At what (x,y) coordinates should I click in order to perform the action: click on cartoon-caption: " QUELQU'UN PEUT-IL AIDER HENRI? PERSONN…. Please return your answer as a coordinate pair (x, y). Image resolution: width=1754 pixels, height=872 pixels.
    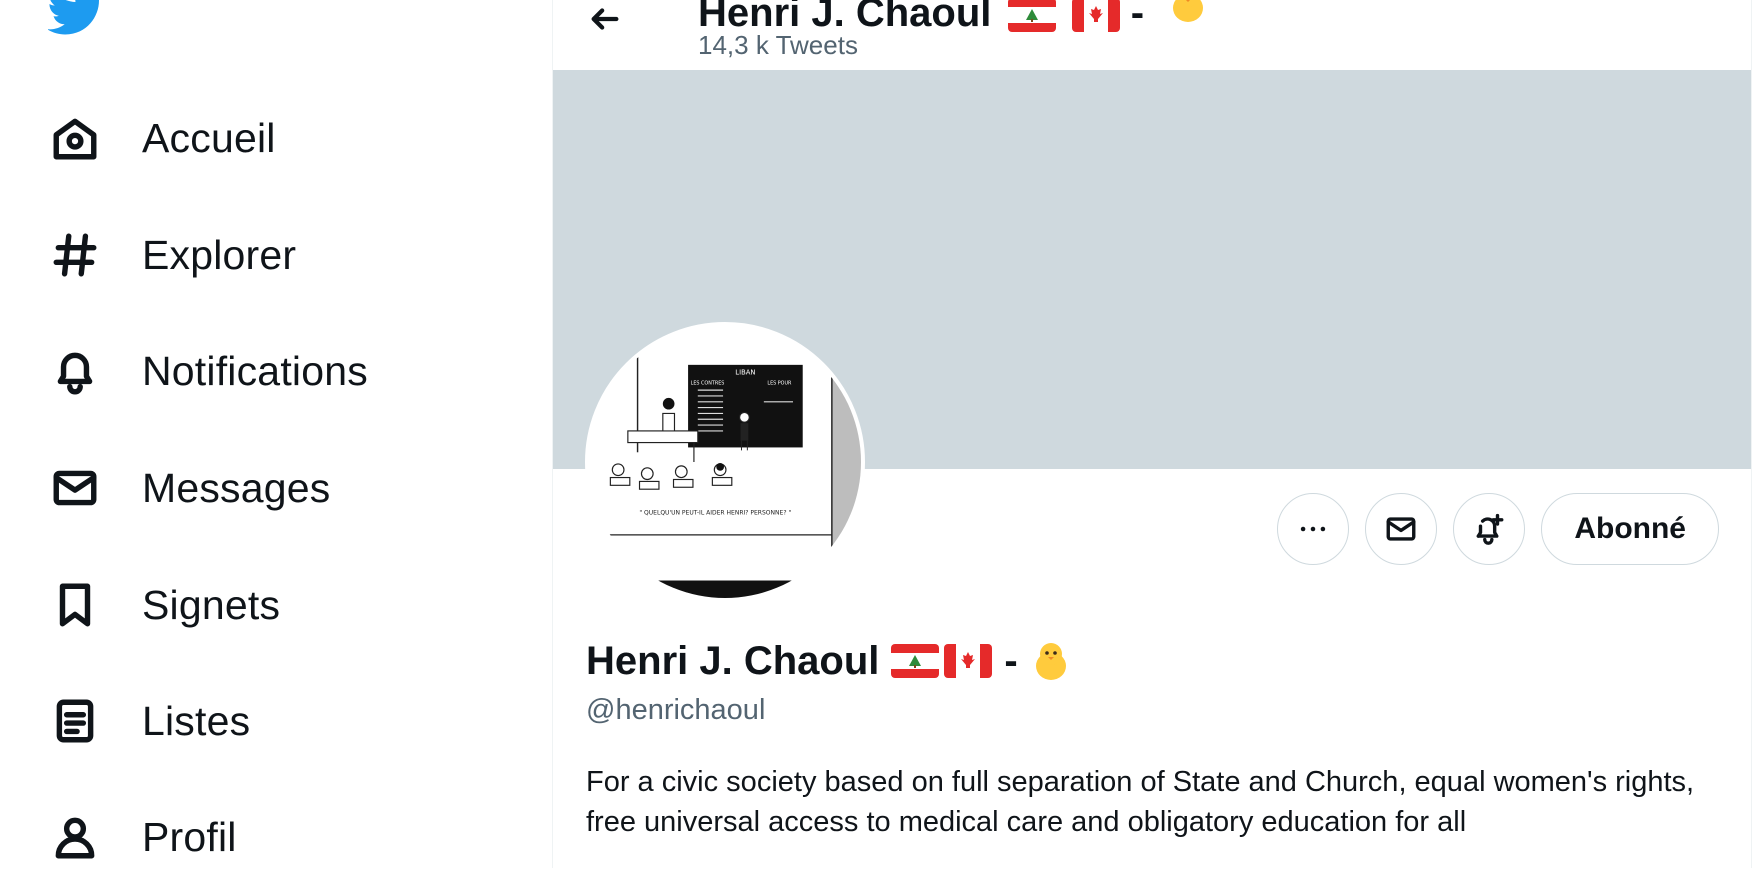
    Looking at the image, I should click on (715, 512).